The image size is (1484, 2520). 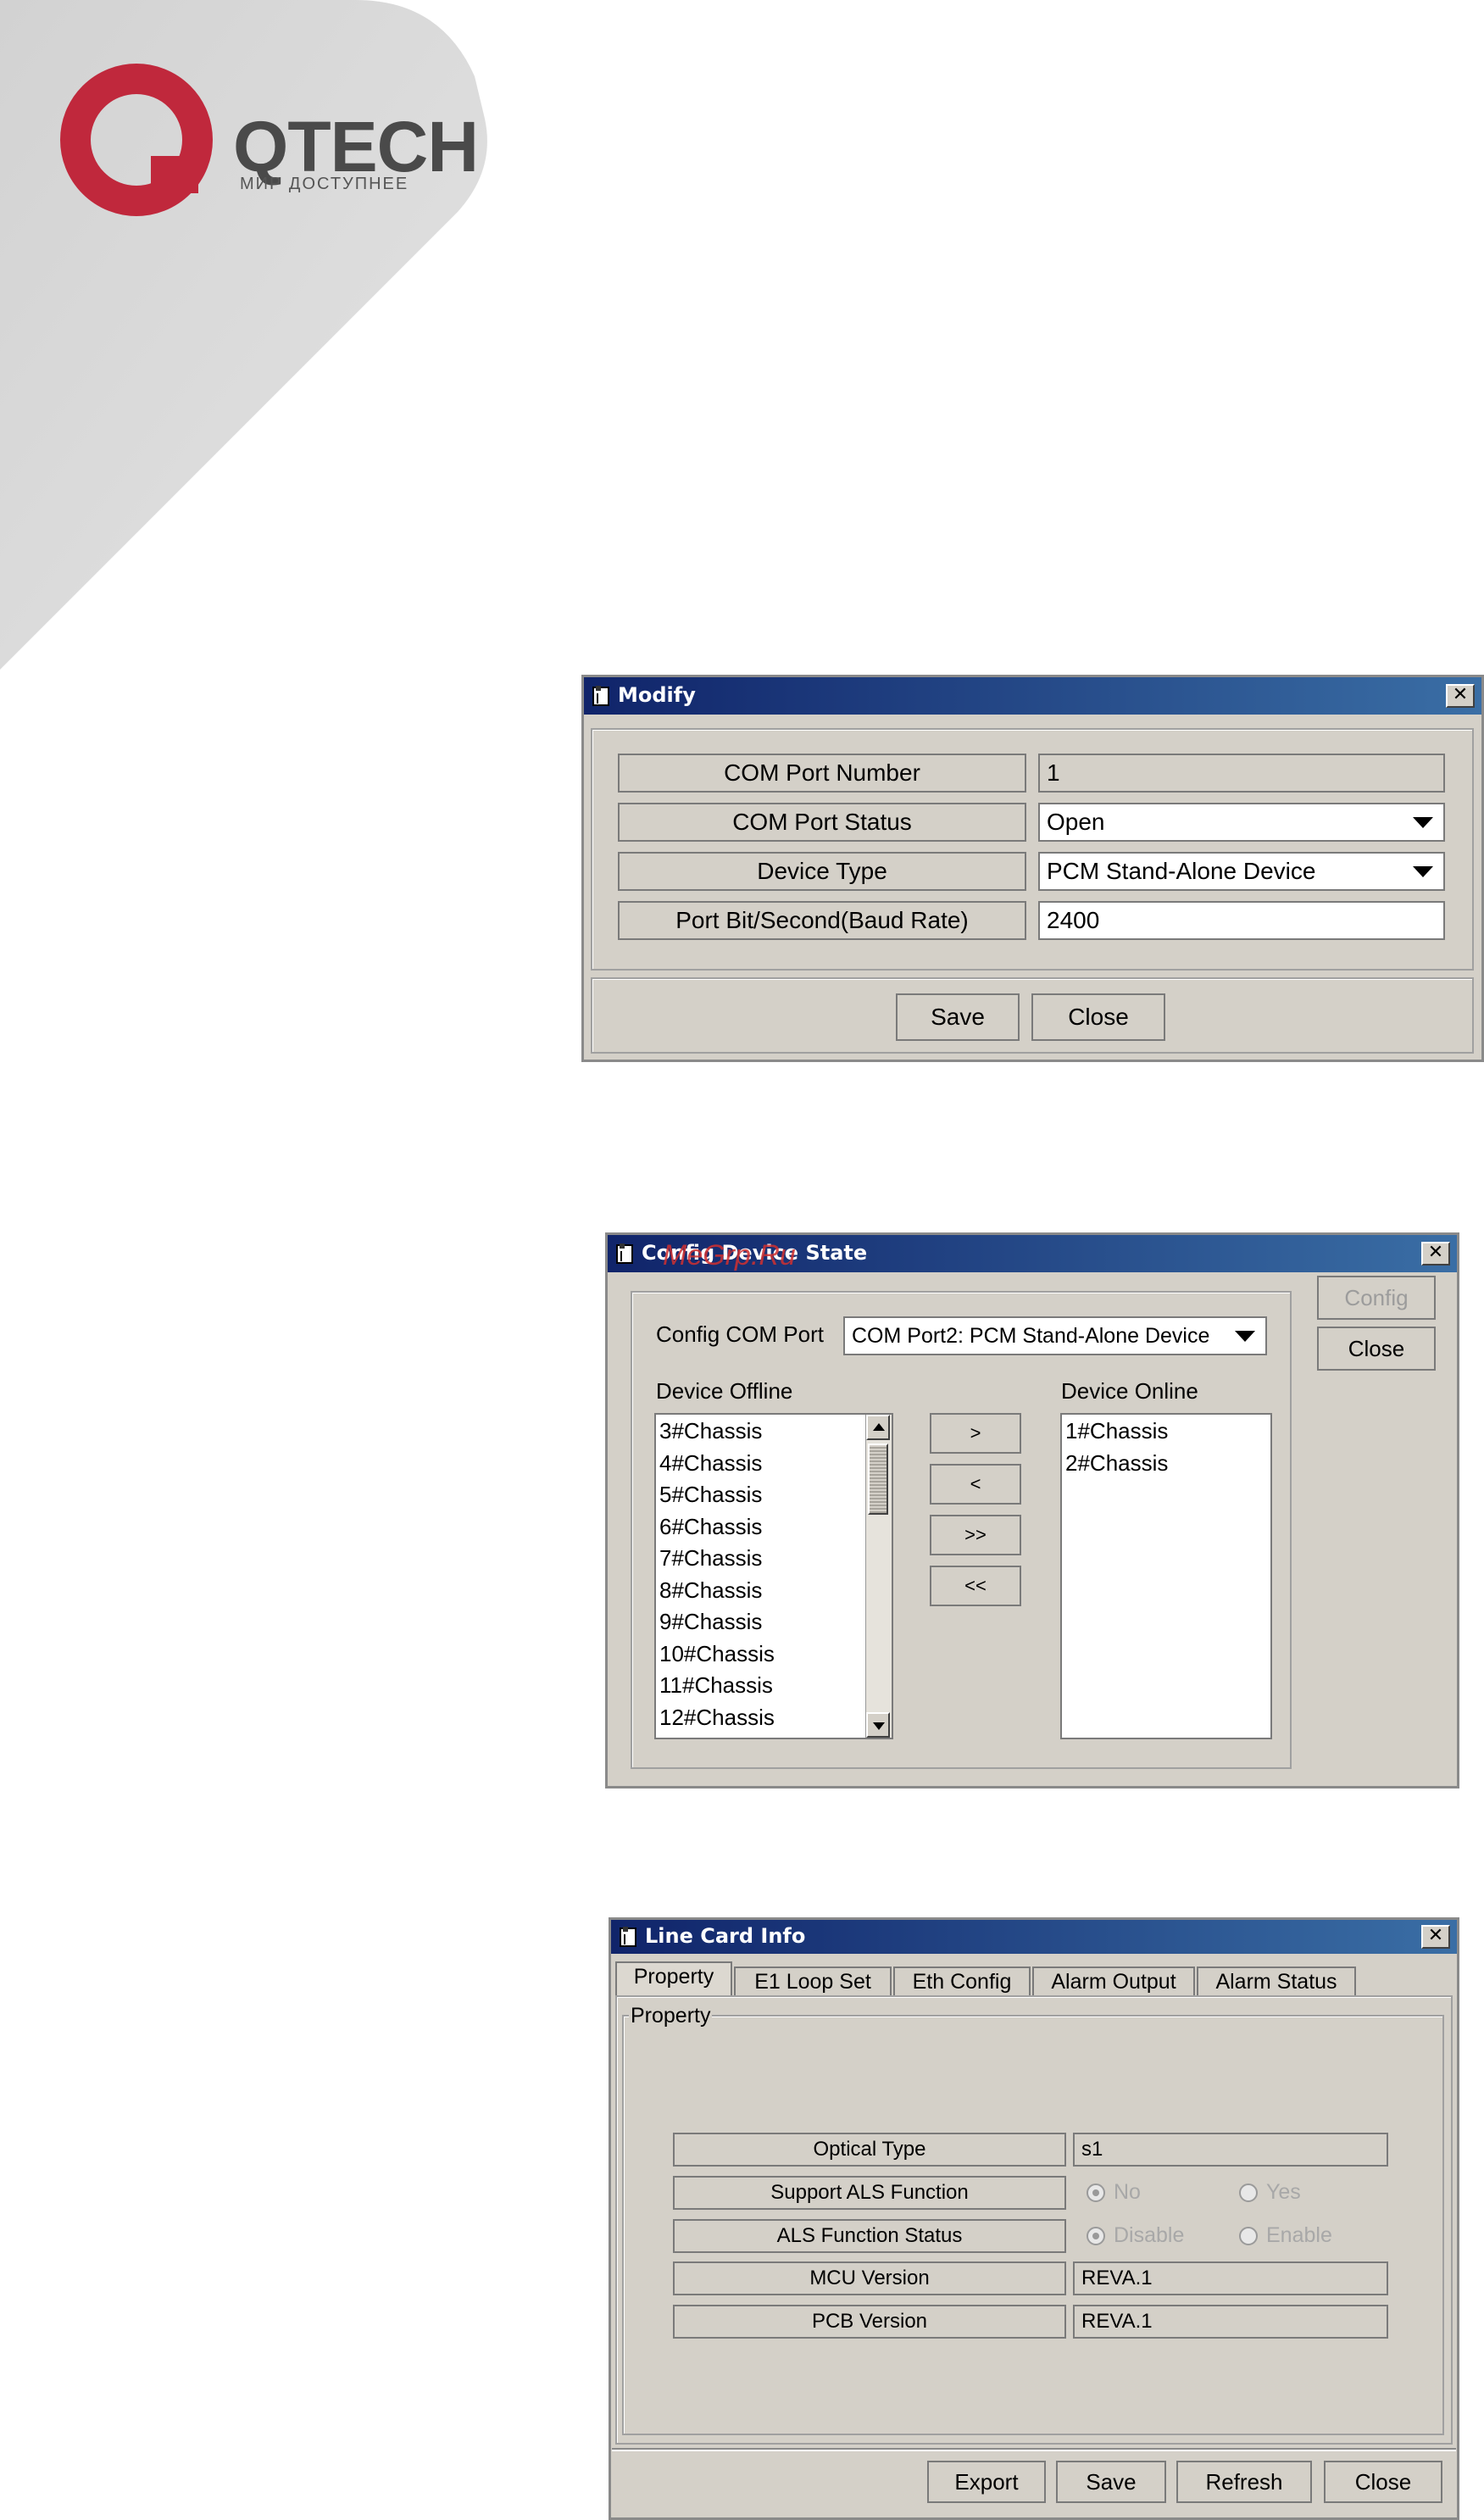 I want to click on als-enable-radio, so click(x=1249, y=2236).